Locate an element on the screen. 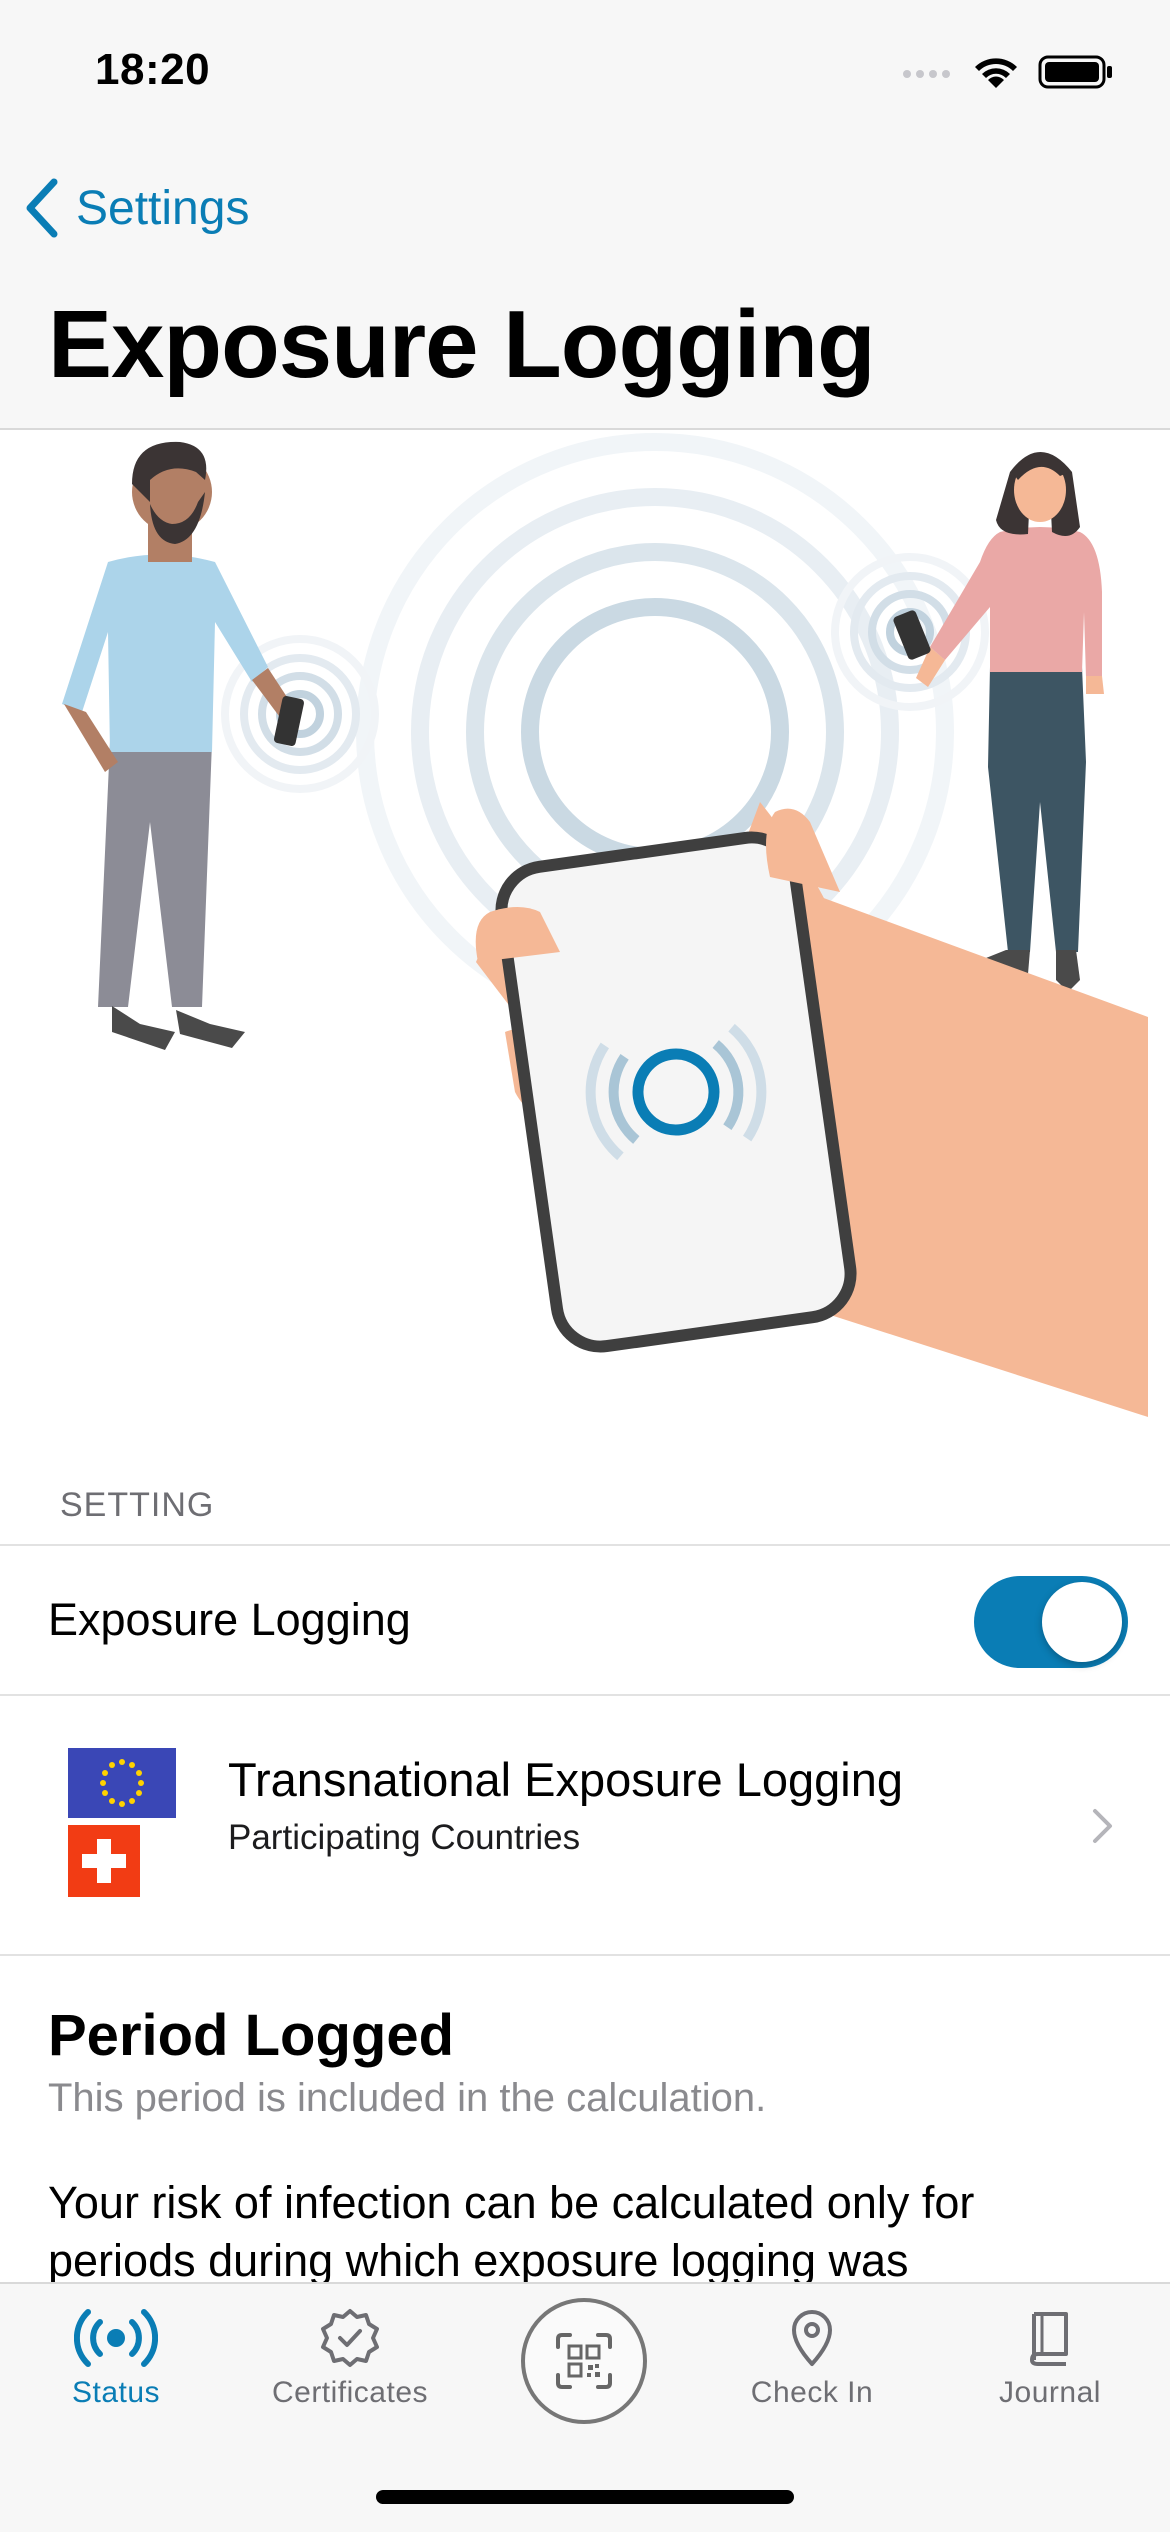 The width and height of the screenshot is (1170, 2532). transnational-logging-row is located at coordinates (585, 1826).